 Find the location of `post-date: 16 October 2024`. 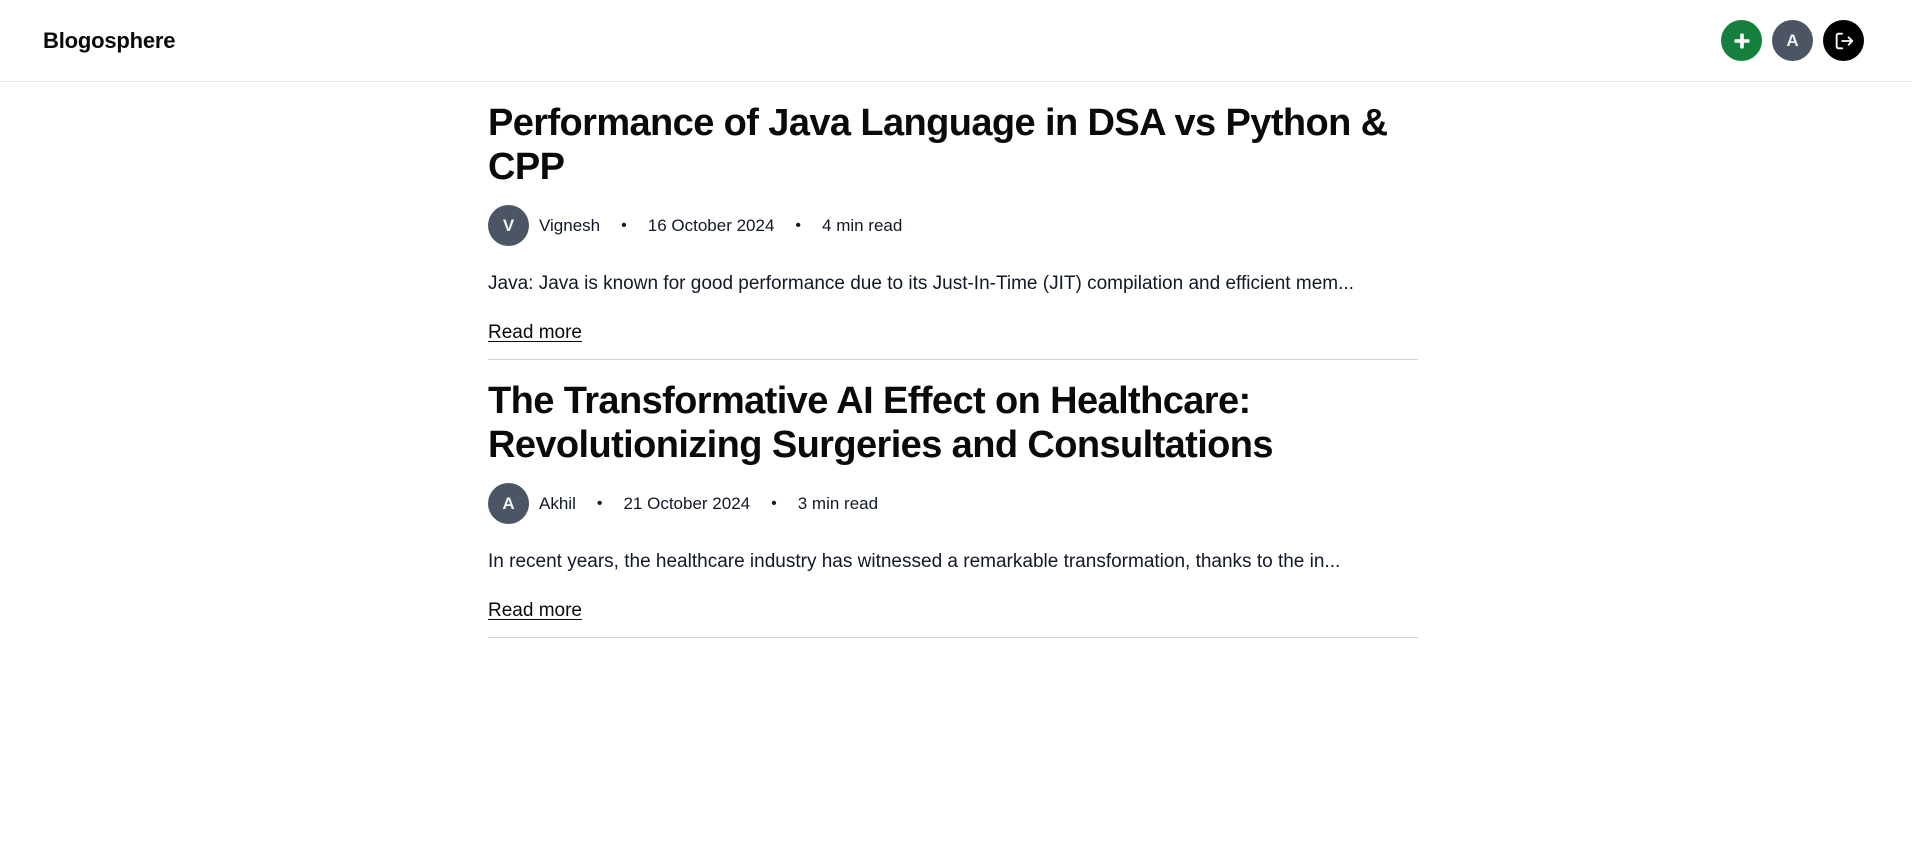

post-date: 16 October 2024 is located at coordinates (711, 225).